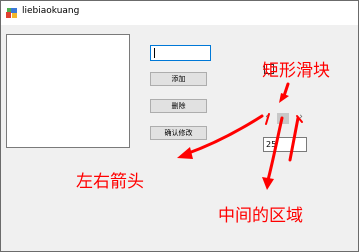 Image resolution: width=359 pixels, height=252 pixels. I want to click on add-button: 添加, so click(178, 79).